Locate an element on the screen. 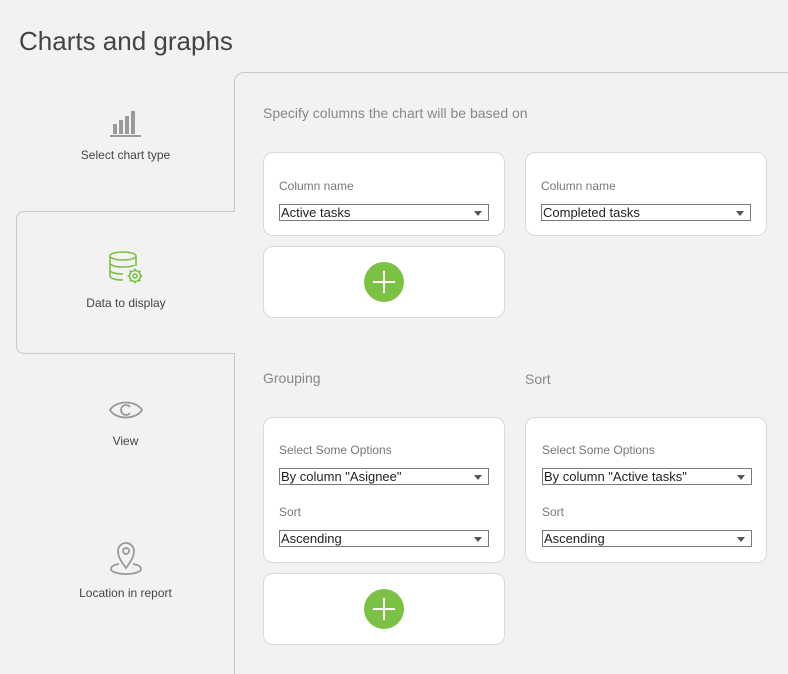 The height and width of the screenshot is (674, 788). step-label-view: View is located at coordinates (125, 441).